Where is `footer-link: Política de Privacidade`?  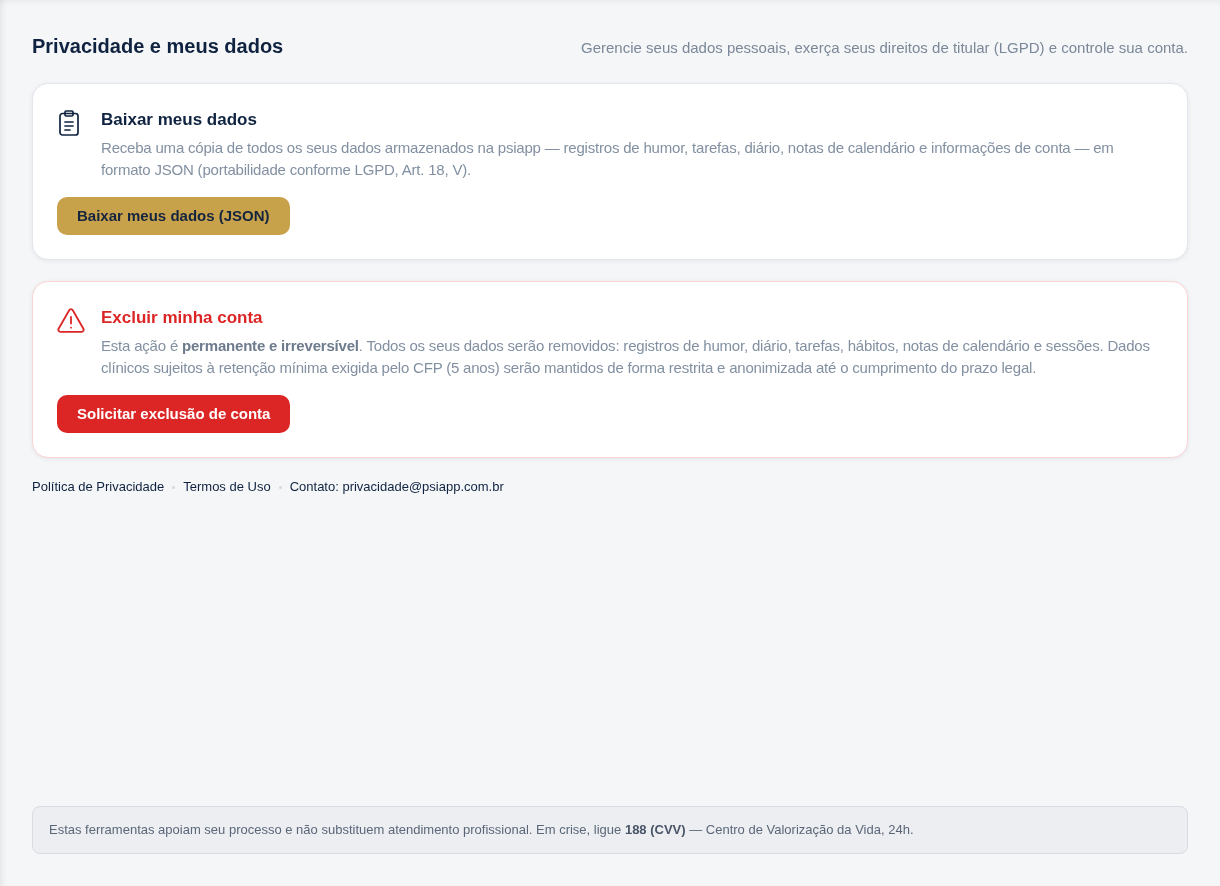 footer-link: Política de Privacidade is located at coordinates (98, 487).